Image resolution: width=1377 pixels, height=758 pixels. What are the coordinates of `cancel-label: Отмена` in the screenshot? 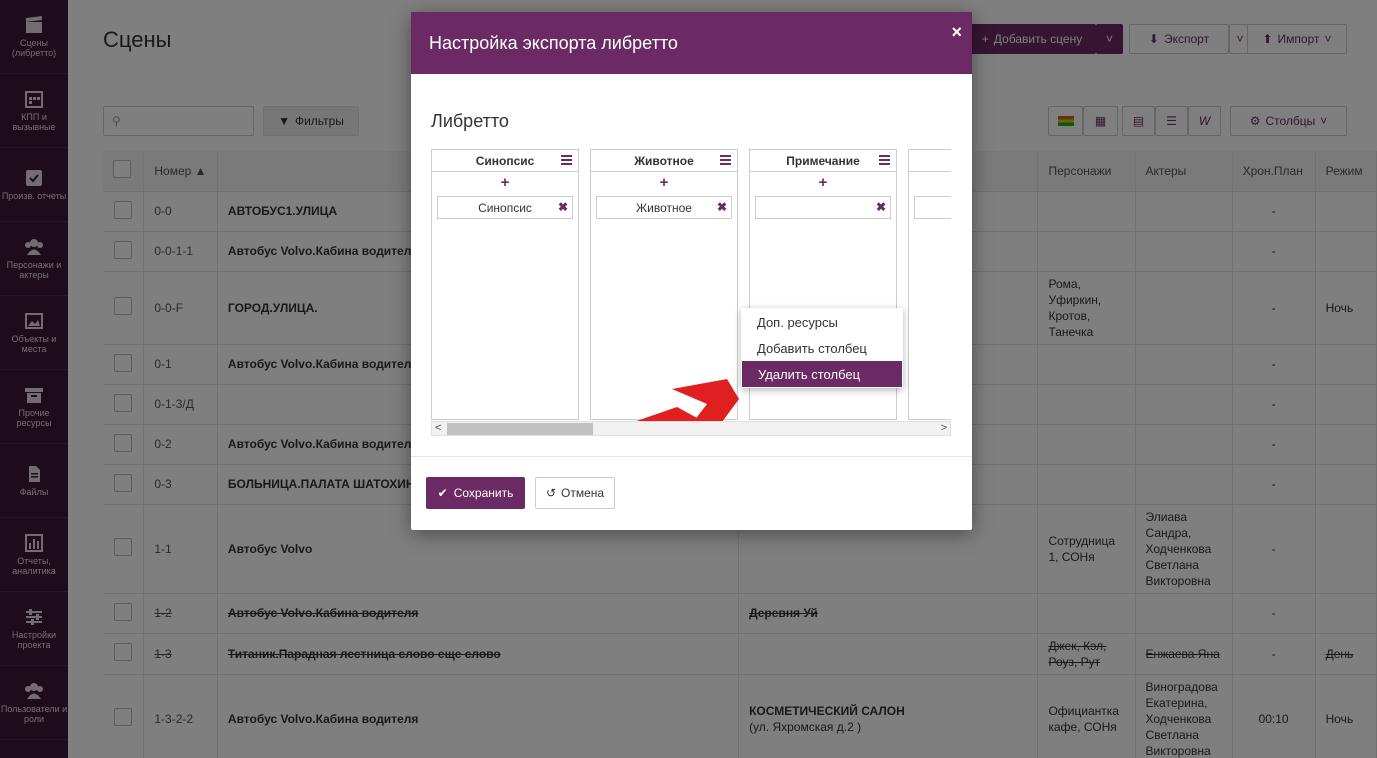 It's located at (583, 493).